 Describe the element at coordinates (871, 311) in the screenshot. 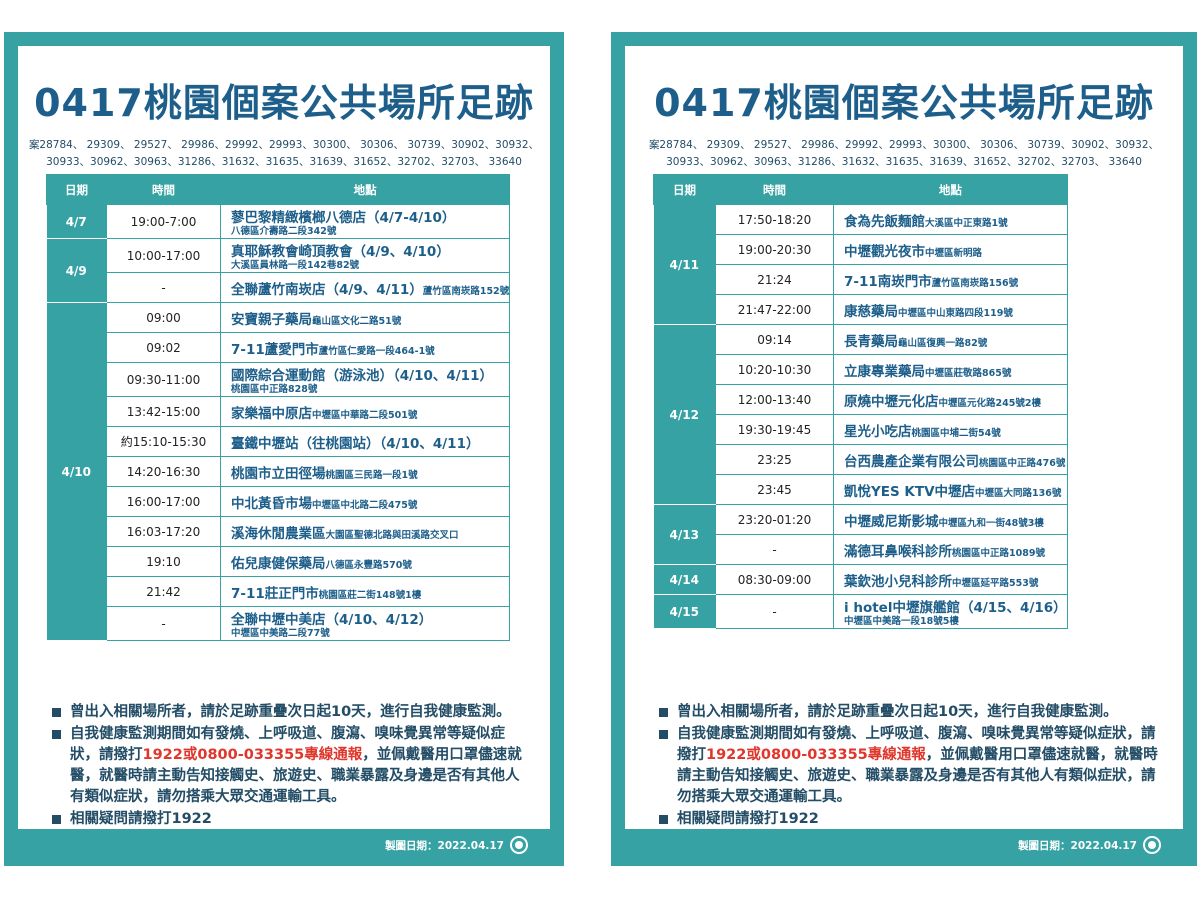

I see `place-name: 康慈藥局` at that location.